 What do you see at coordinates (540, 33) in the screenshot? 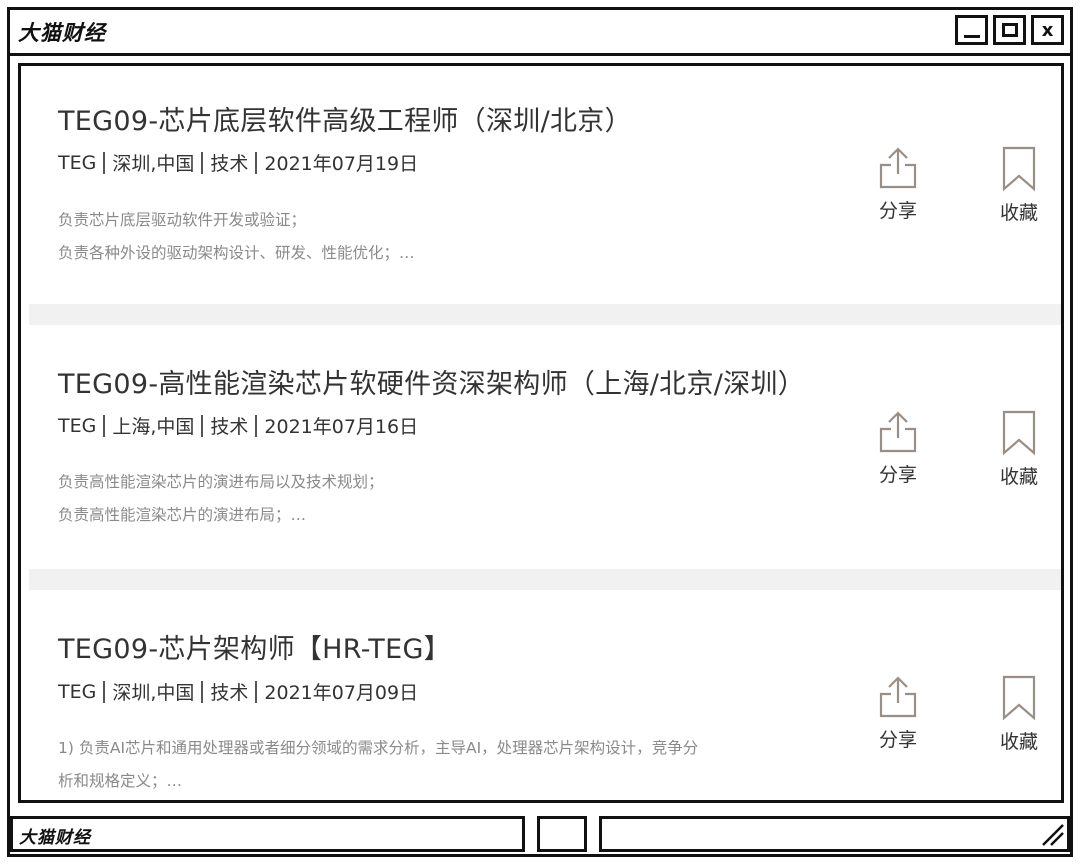
I see `title-bar: 大猫财经 x` at bounding box center [540, 33].